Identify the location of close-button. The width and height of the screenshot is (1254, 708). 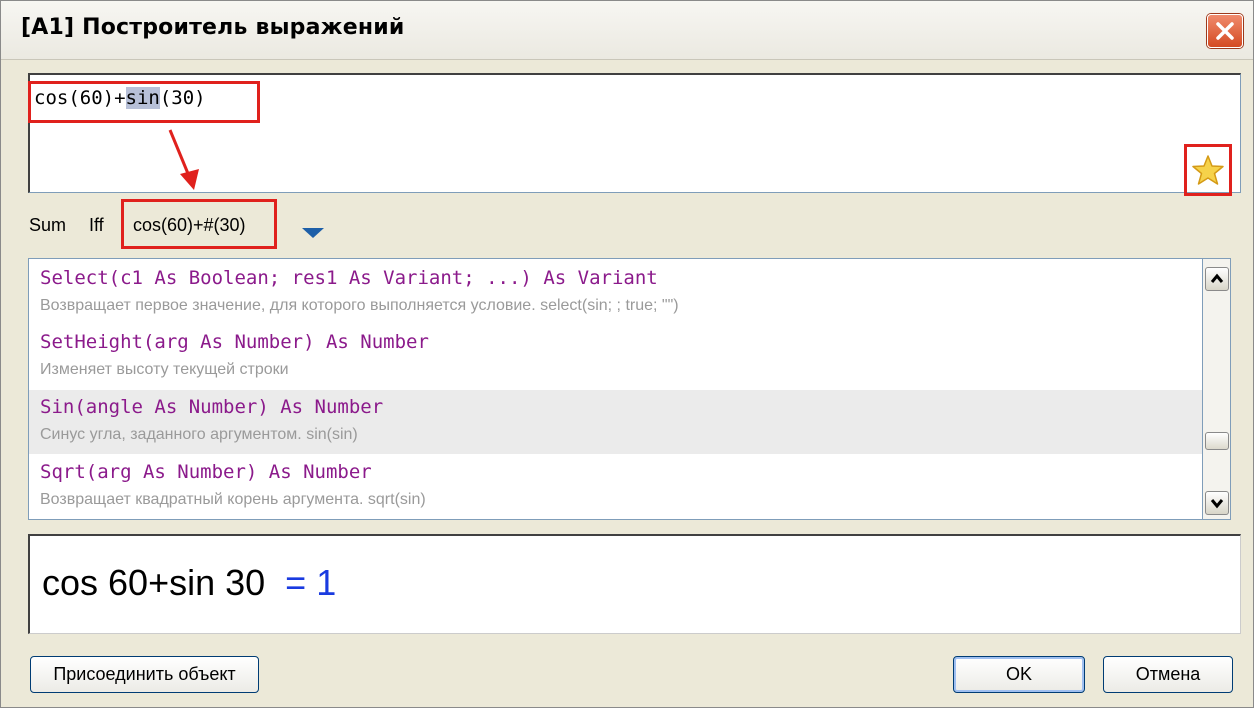
(1225, 31).